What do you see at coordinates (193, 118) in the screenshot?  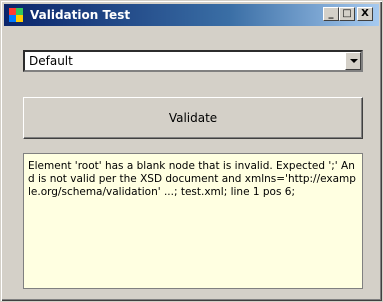 I see `validate-button: Validate` at bounding box center [193, 118].